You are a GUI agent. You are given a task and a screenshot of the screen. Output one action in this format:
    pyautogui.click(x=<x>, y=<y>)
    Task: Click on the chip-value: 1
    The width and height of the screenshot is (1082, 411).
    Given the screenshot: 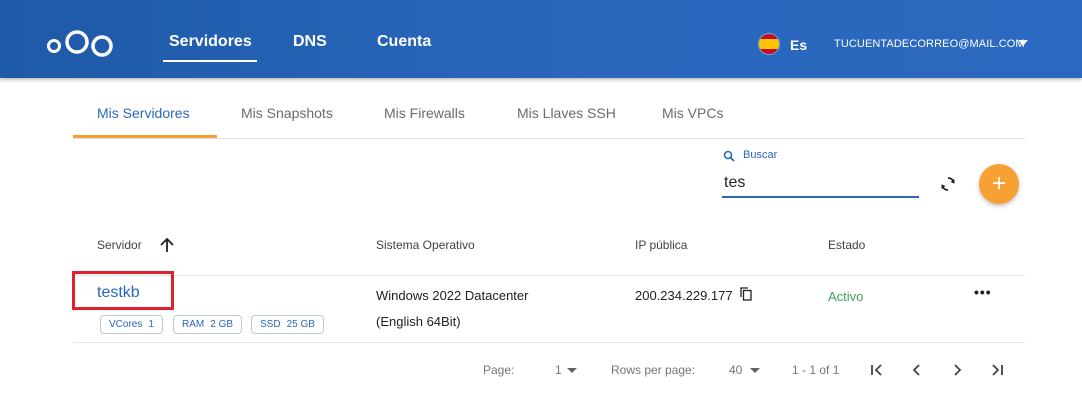 What is the action you would take?
    pyautogui.click(x=151, y=324)
    